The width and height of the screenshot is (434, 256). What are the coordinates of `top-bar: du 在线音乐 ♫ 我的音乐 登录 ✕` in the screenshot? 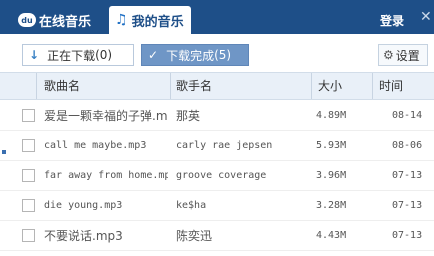 It's located at (217, 17).